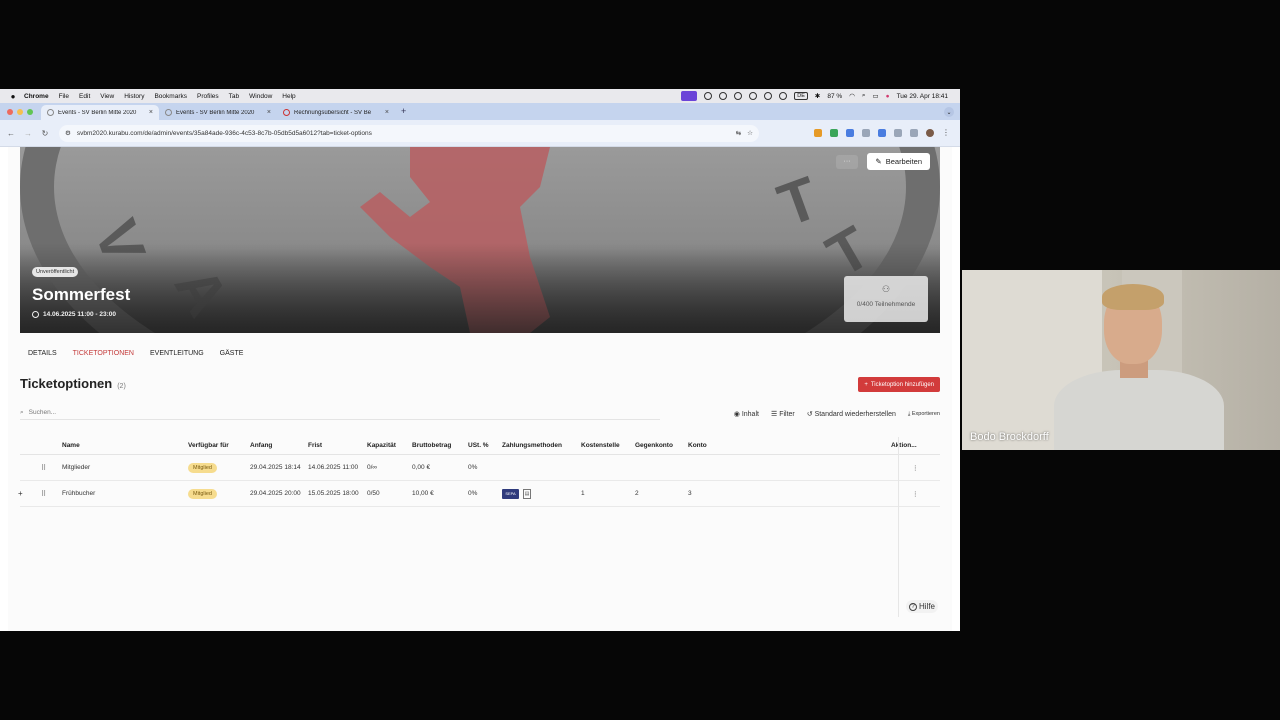  I want to click on filter-button: ☰ Filter, so click(783, 414).